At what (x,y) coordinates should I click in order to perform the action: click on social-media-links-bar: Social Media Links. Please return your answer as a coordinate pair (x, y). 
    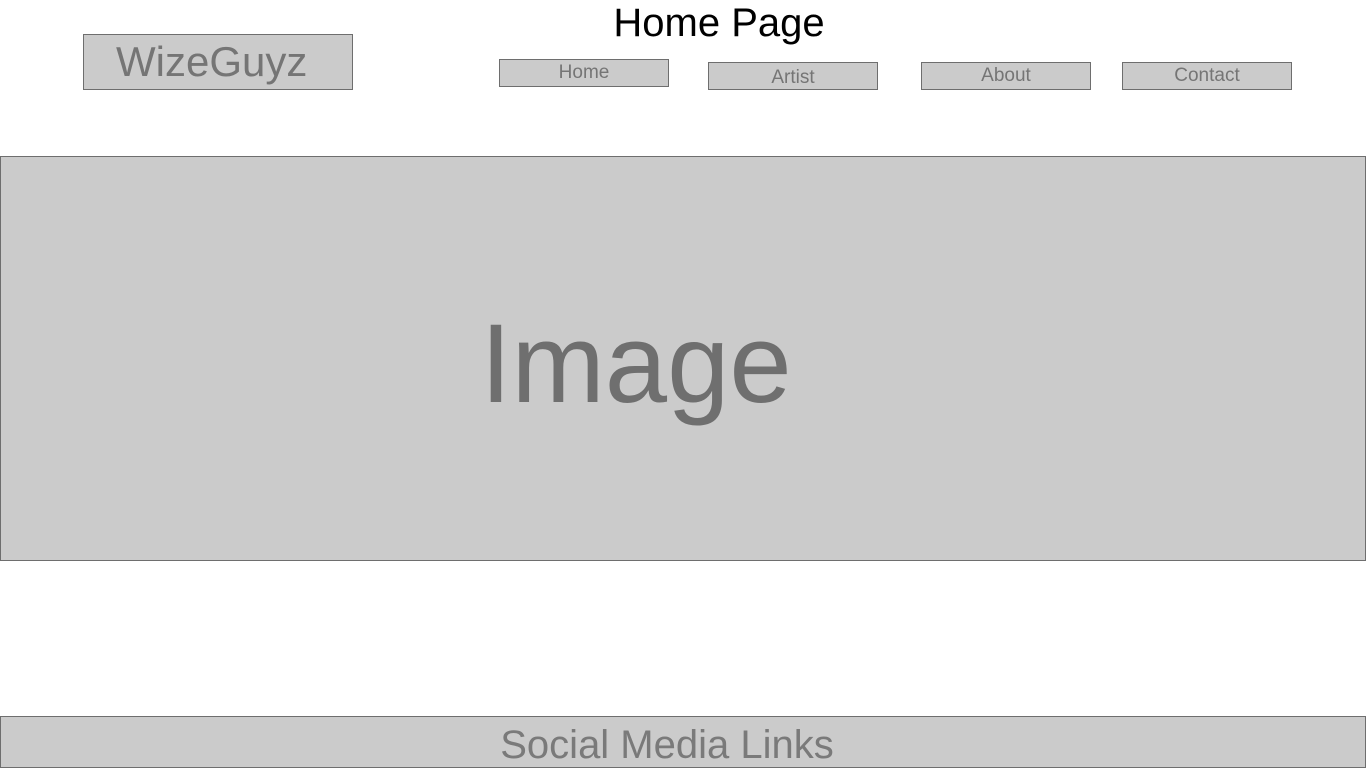
    Looking at the image, I should click on (683, 742).